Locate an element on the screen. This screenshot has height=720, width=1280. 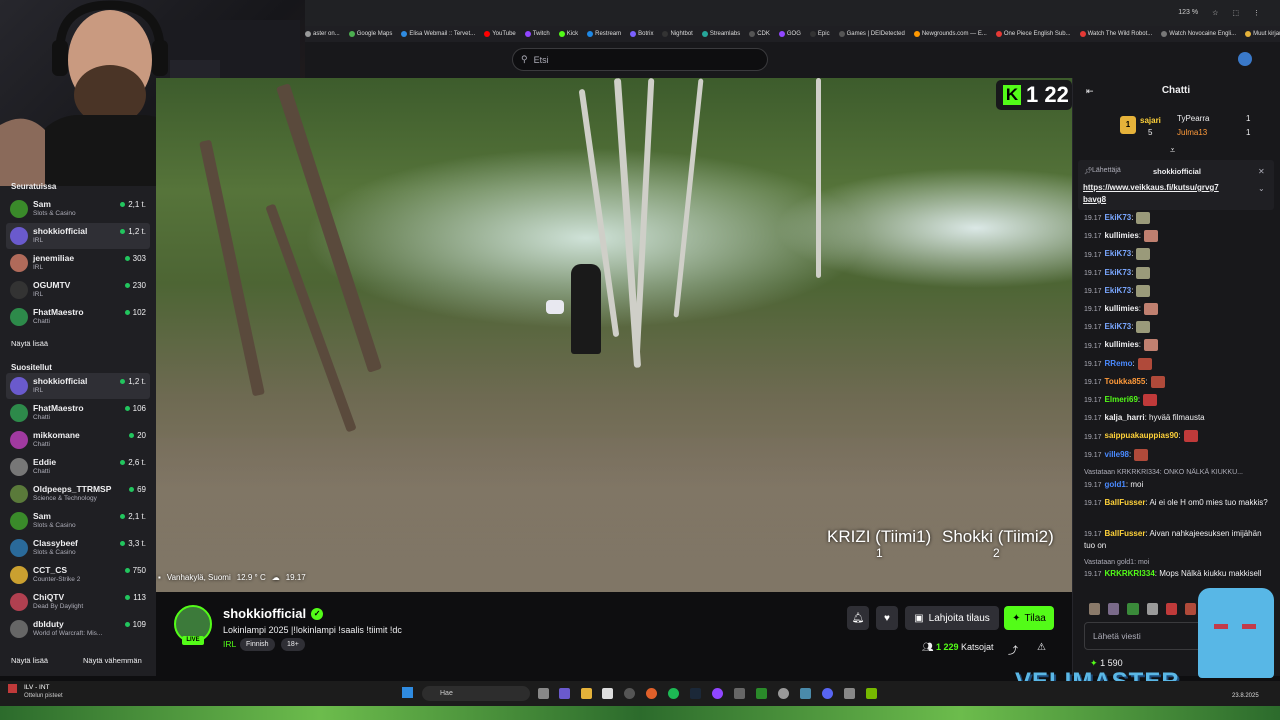
chat-input: Lähetä viesti is located at coordinates (1147, 636).